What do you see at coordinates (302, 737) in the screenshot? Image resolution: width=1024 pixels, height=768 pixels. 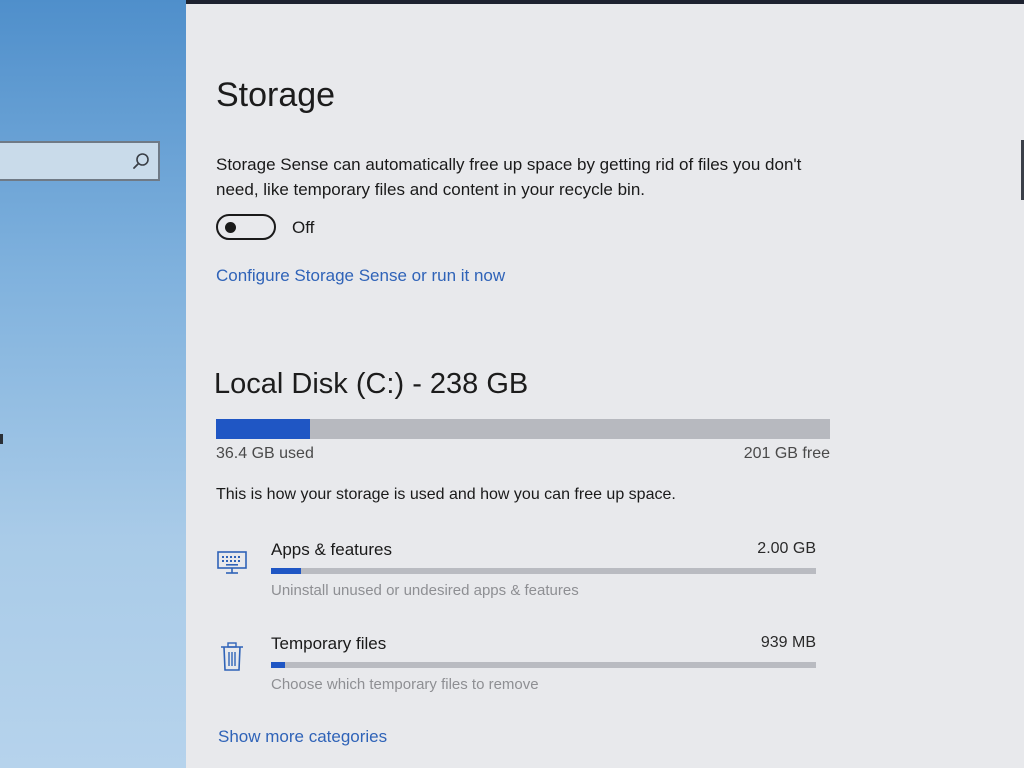 I see `show-more-categories-link: Show more categories` at bounding box center [302, 737].